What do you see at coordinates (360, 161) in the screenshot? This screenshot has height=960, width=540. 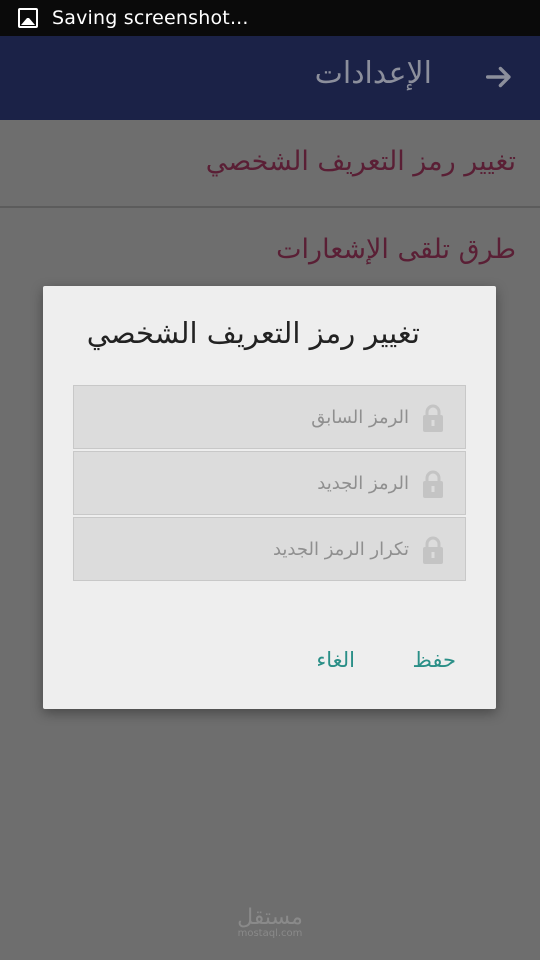 I see `settings-item-label: تغيير رمز التعريف الشخصي` at bounding box center [360, 161].